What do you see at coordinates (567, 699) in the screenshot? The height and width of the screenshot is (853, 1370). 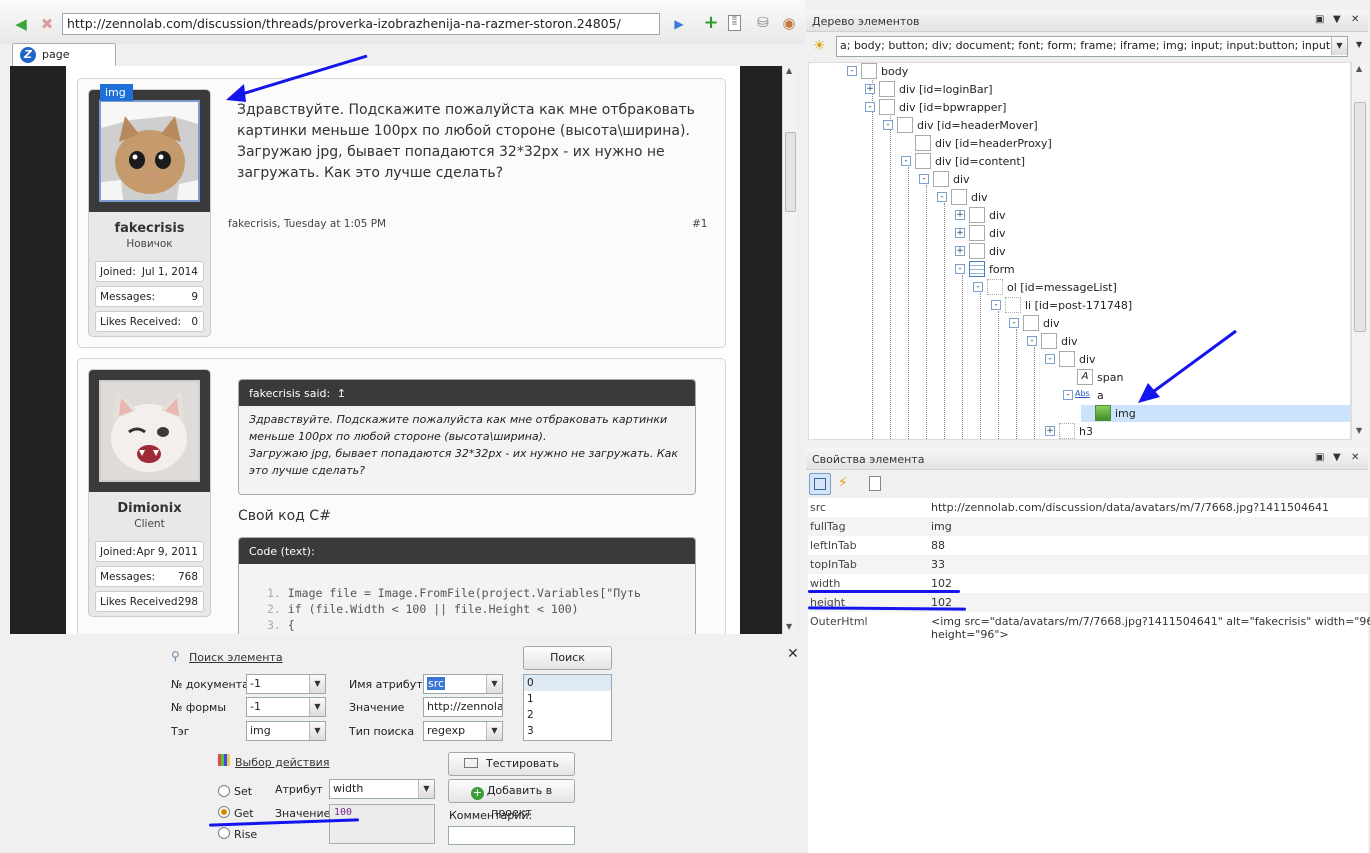 I see `result-item: 1` at bounding box center [567, 699].